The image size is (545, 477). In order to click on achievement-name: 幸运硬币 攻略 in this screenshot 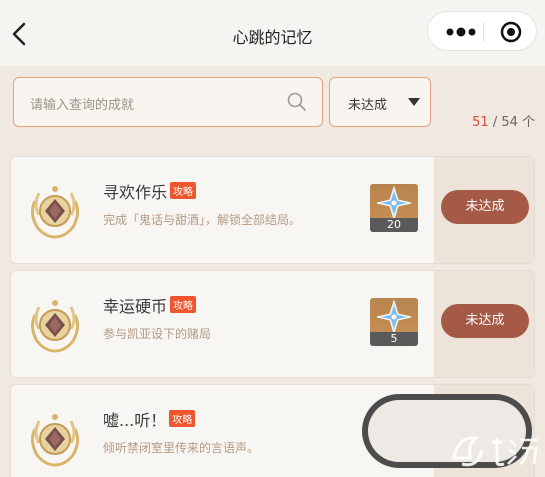, I will do `click(150, 305)`.